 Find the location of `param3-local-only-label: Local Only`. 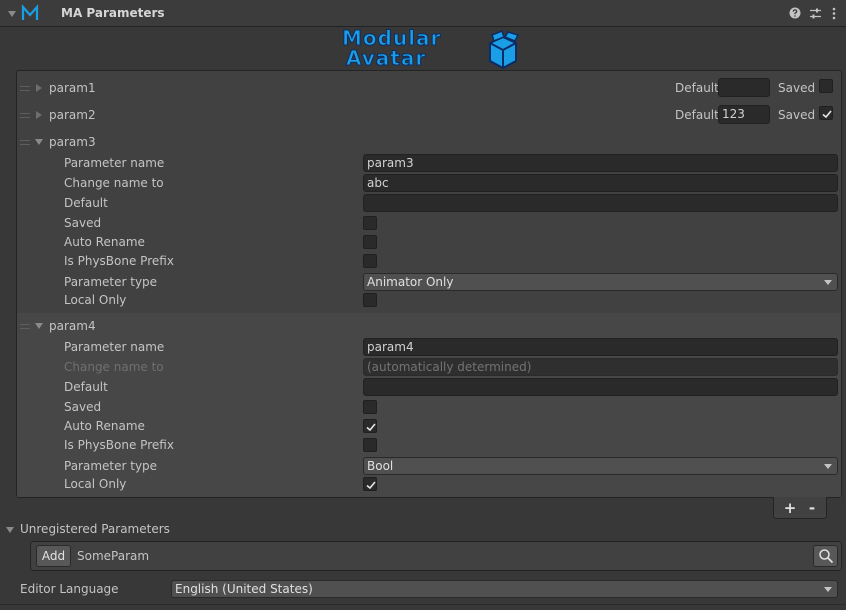

param3-local-only-label: Local Only is located at coordinates (95, 300).